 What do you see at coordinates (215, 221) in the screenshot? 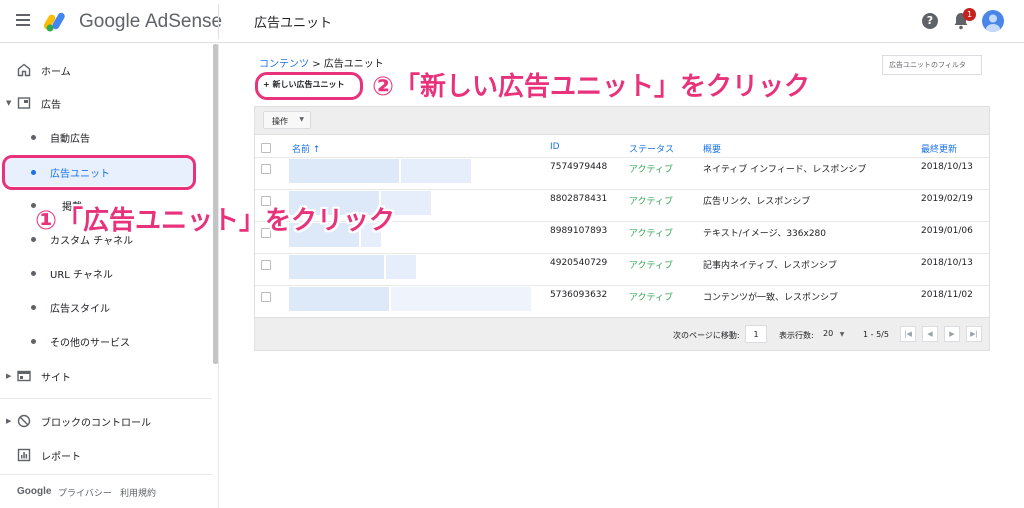
I see `annotation-step1: ①「広告ユニット」をクリック` at bounding box center [215, 221].